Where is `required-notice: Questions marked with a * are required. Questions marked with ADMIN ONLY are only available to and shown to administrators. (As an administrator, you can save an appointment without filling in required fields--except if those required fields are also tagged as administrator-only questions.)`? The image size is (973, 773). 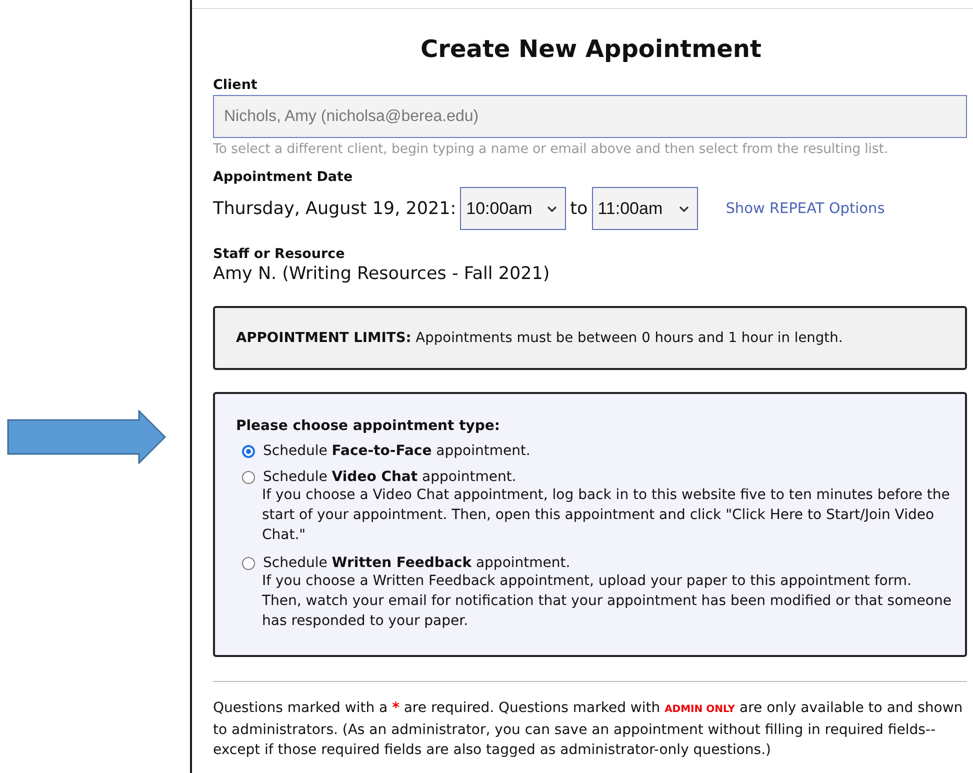
required-notice: Questions marked with a * are required. Questions marked with ADMIN ONLY are only available to and shown to administrators. (As an administrator, you can save an appointment without filling in required fields--except if those required fields are also tagged as administrator-only questions.) is located at coordinates (588, 729).